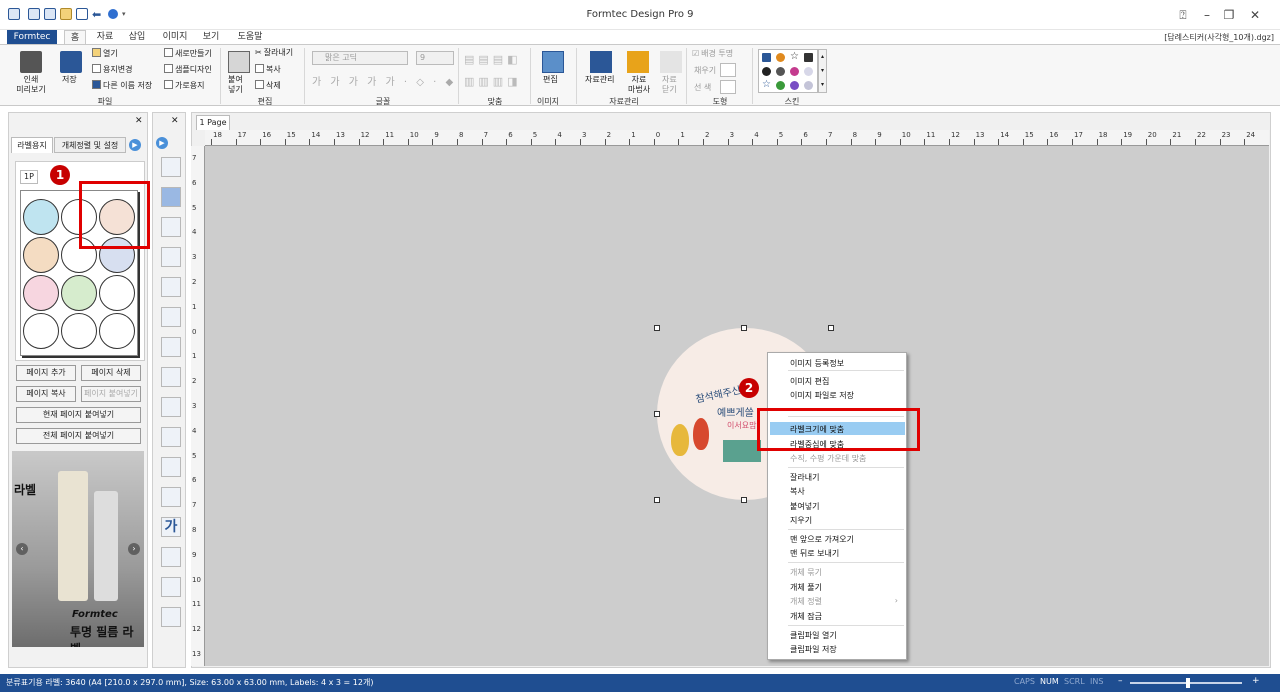 The height and width of the screenshot is (700, 1280). Describe the element at coordinates (235, 85) in the screenshot. I see `paste-button: 붙여 넣기` at that location.